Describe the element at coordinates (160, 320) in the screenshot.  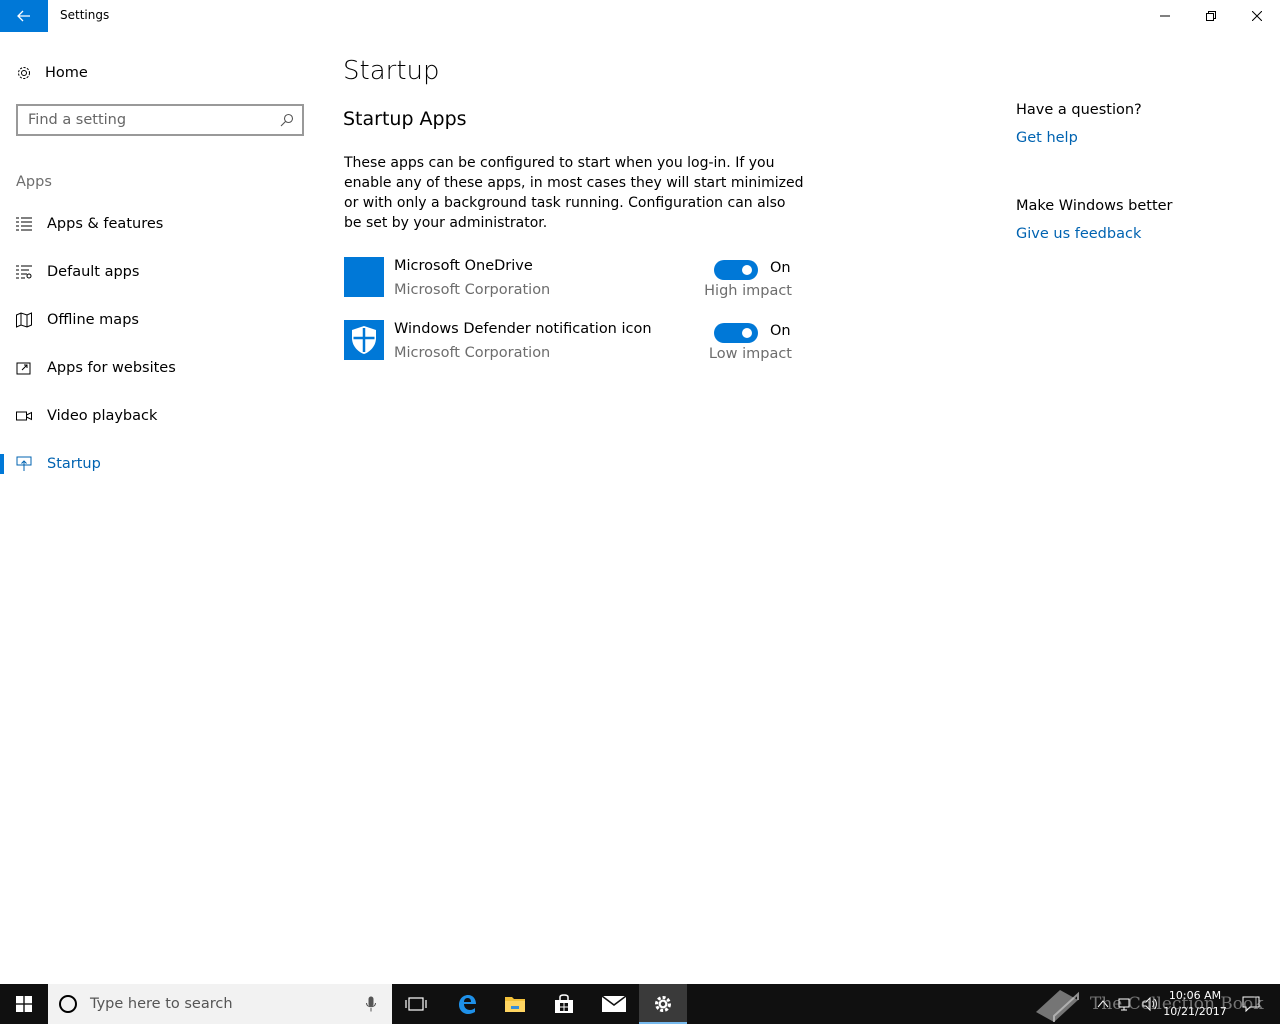
I see `sidebar-item-offline-maps: Offline maps` at that location.